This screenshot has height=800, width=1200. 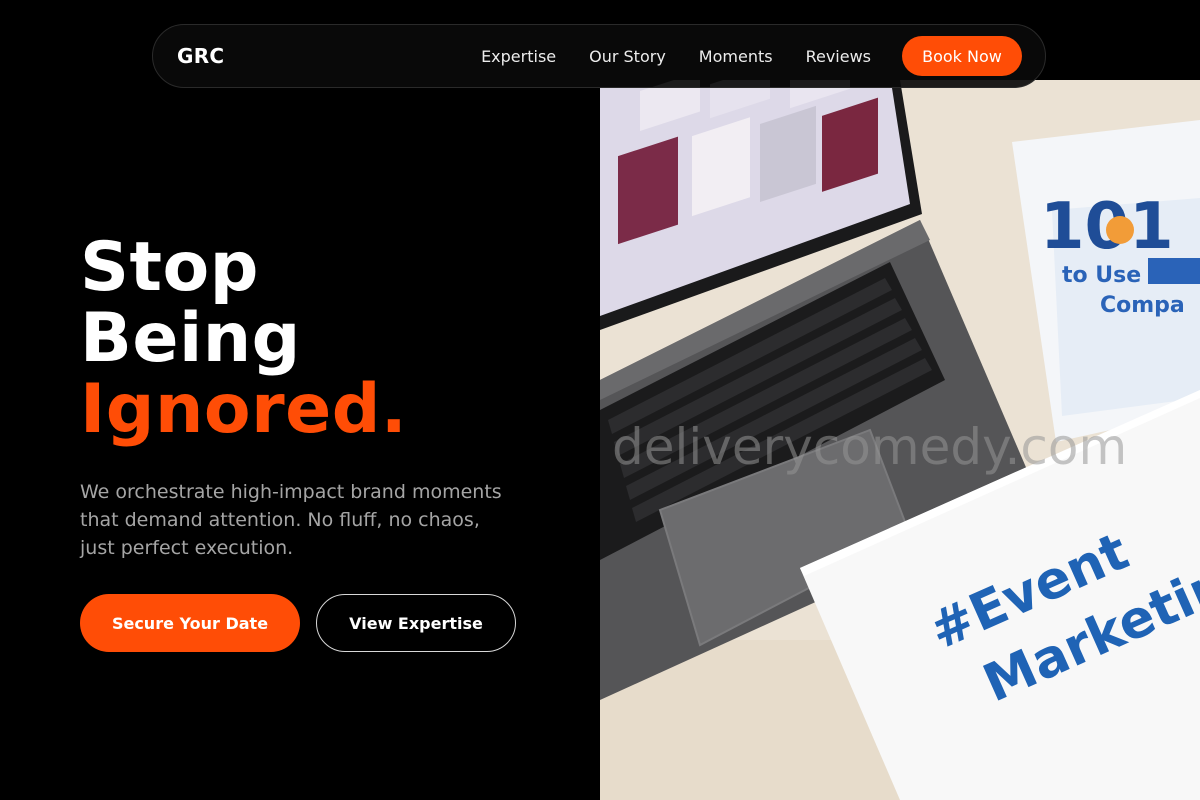 What do you see at coordinates (169, 267) in the screenshot?
I see `headline-line-1: Stop` at bounding box center [169, 267].